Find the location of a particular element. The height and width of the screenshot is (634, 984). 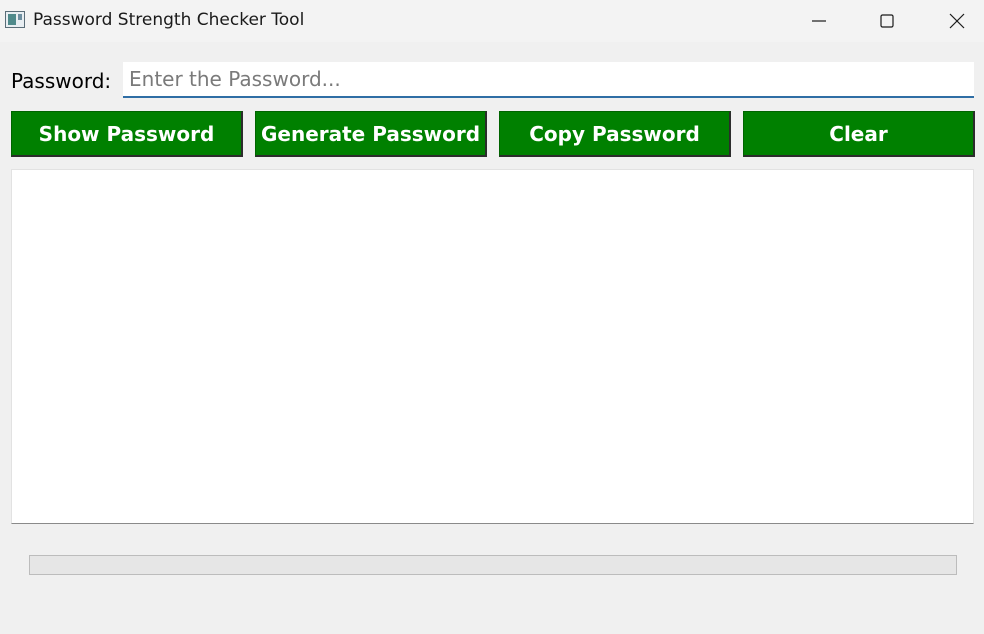

clear-button: Clear is located at coordinates (859, 134).